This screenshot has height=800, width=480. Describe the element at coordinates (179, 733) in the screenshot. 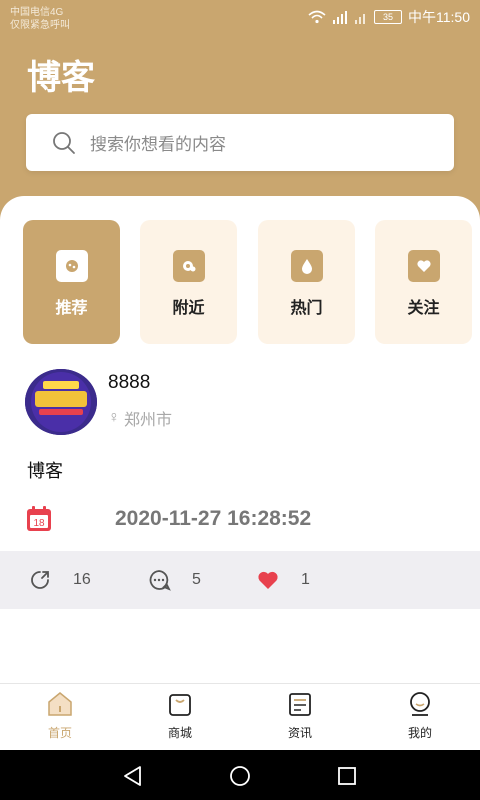

I see `nav-label: 商城` at that location.